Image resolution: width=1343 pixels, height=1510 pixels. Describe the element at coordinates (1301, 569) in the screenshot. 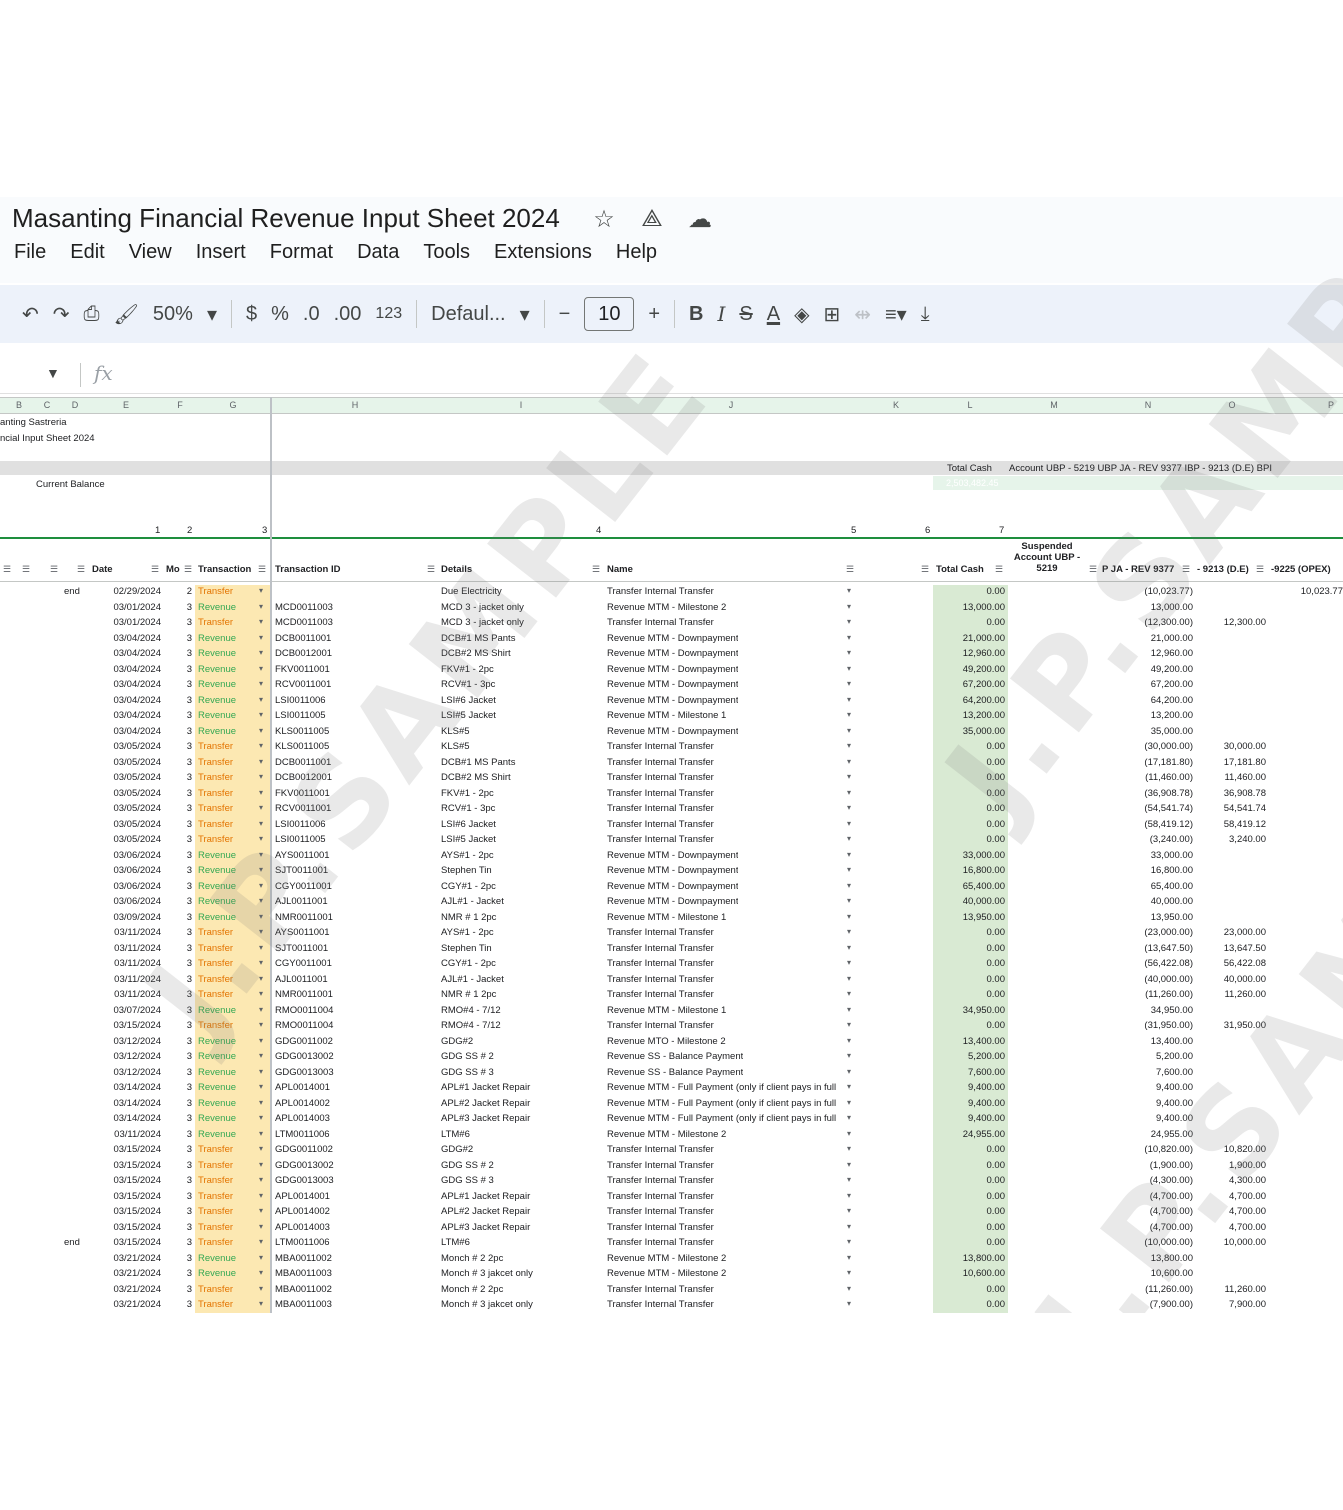

I see `header-opex: -9225 (OPEX)` at that location.